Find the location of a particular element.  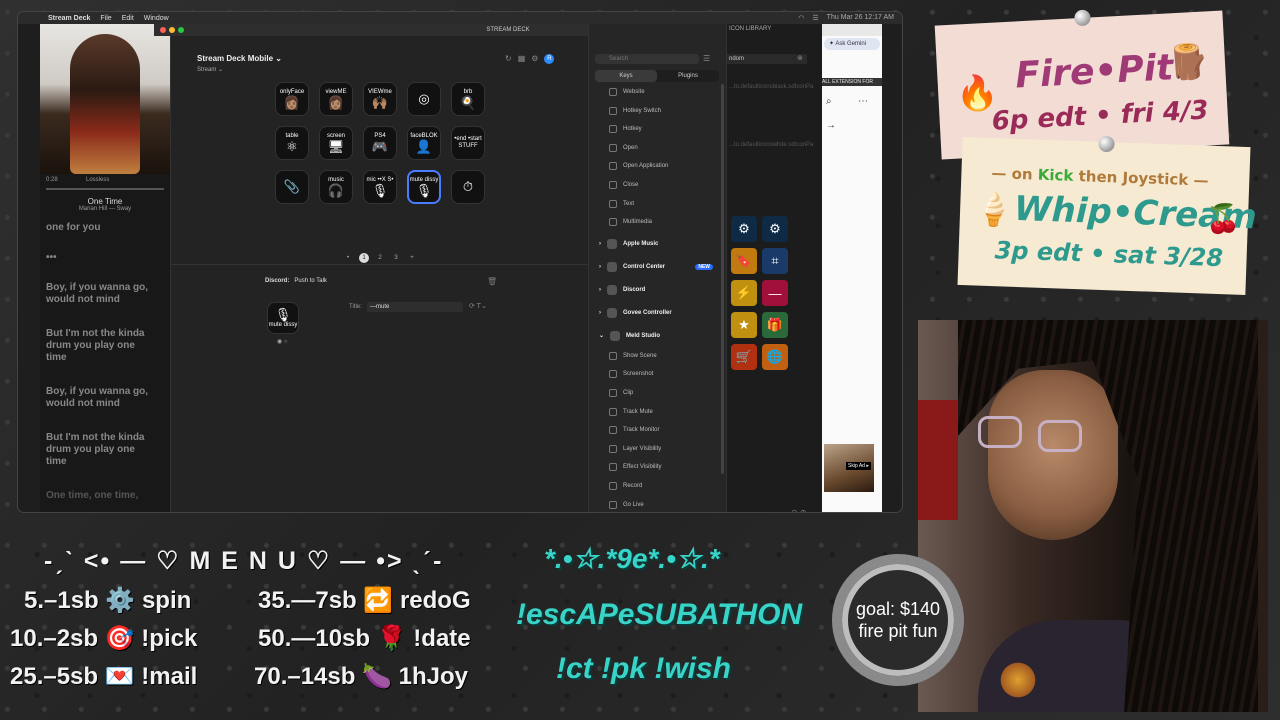

action-item: Website is located at coordinates (657, 92).